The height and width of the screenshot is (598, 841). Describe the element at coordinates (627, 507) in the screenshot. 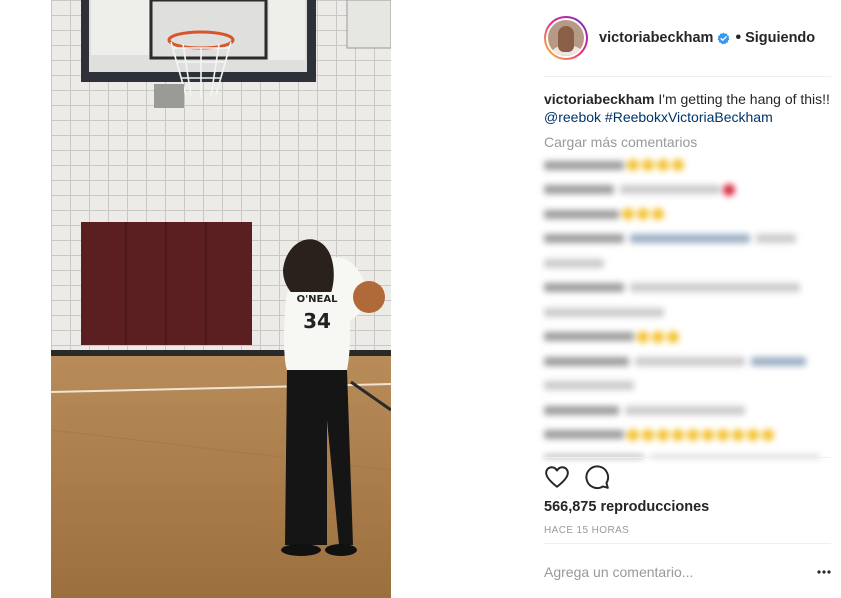

I see `view-count: 566,875 reproducciones` at that location.